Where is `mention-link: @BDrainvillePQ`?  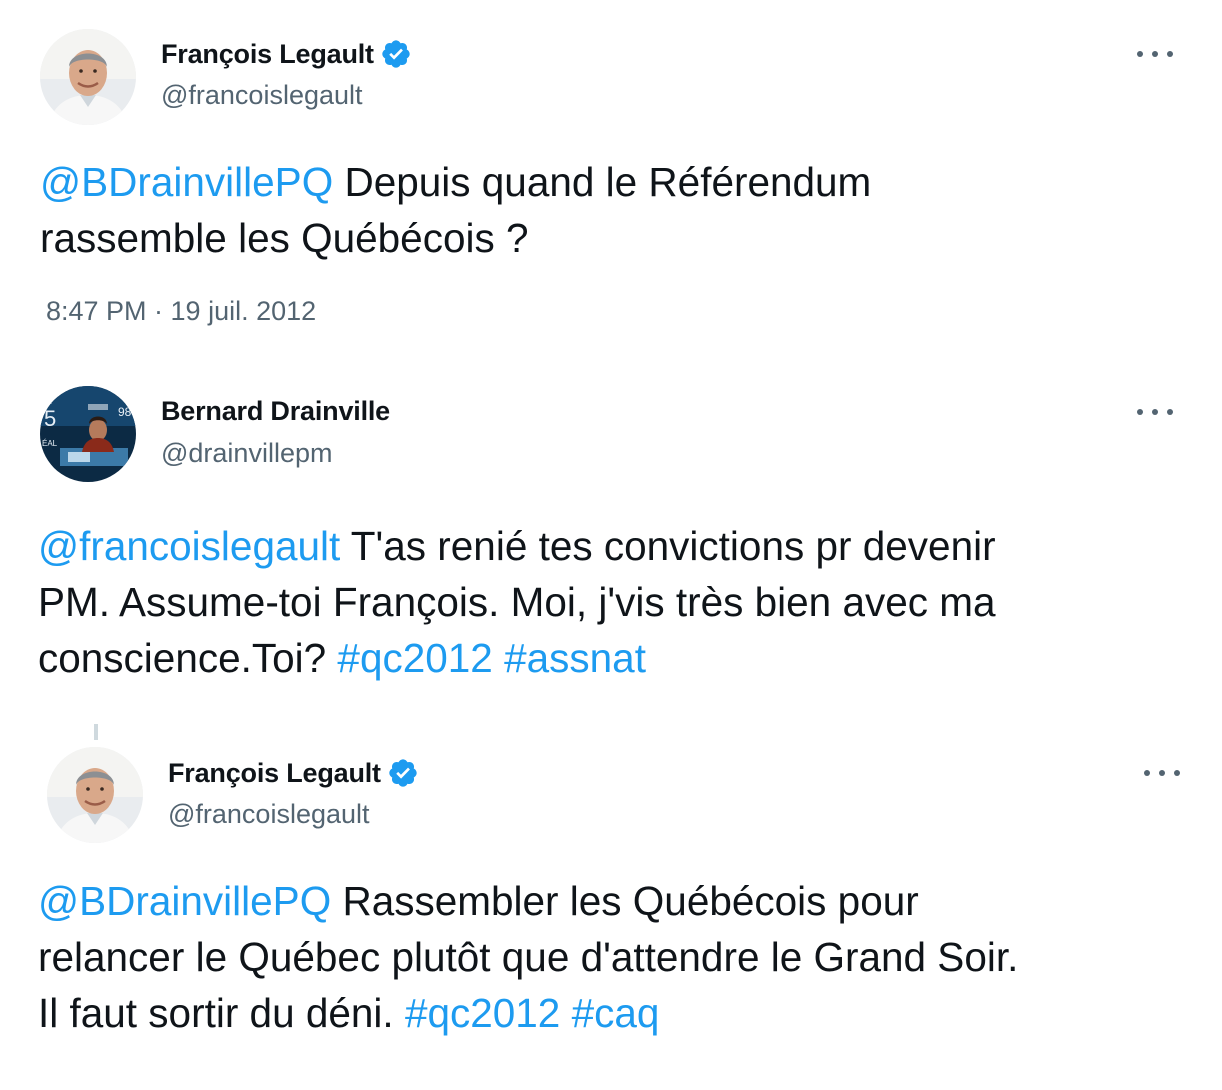 mention-link: @BDrainvillePQ is located at coordinates (184, 901).